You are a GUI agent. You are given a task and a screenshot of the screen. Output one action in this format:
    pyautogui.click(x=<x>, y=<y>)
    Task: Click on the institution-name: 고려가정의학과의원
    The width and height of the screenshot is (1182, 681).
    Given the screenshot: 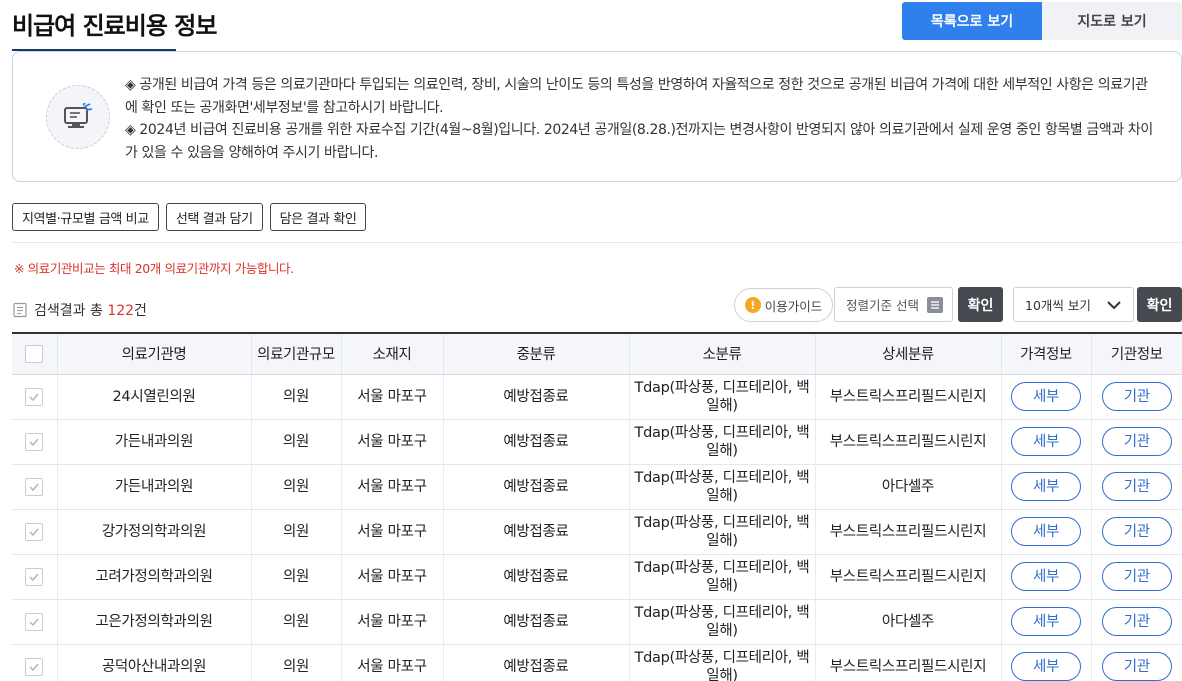 What is the action you would take?
    pyautogui.click(x=153, y=576)
    